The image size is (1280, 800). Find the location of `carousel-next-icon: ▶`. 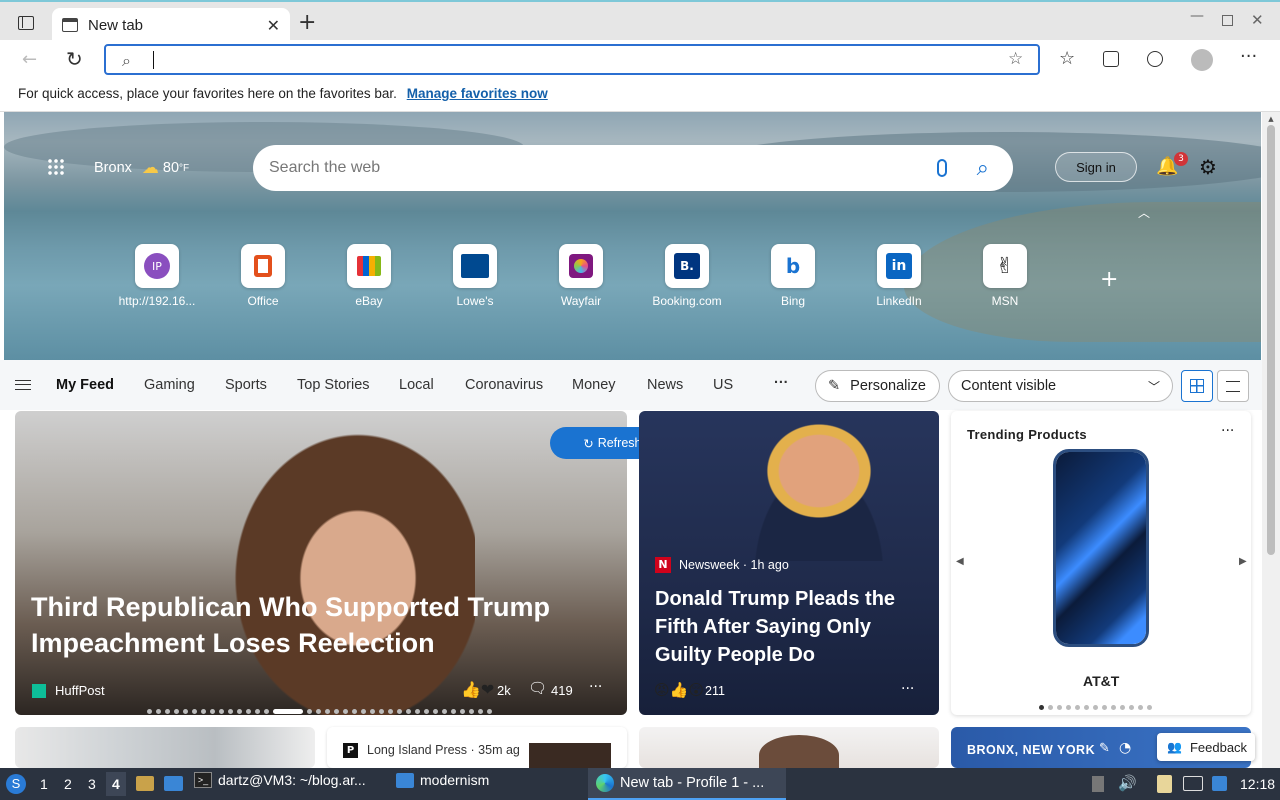

carousel-next-icon: ▶ is located at coordinates (1243, 561).